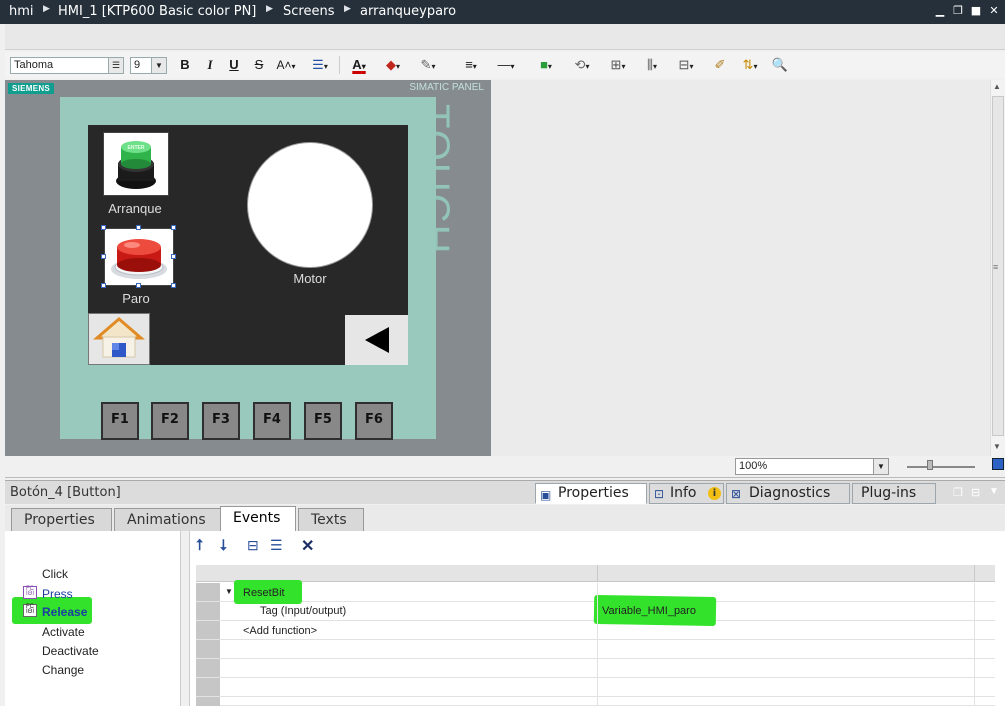 Image resolution: width=1005 pixels, height=706 pixels. What do you see at coordinates (65, 492) in the screenshot?
I see `inspector-object-title: Botón_4 [Button]` at bounding box center [65, 492].